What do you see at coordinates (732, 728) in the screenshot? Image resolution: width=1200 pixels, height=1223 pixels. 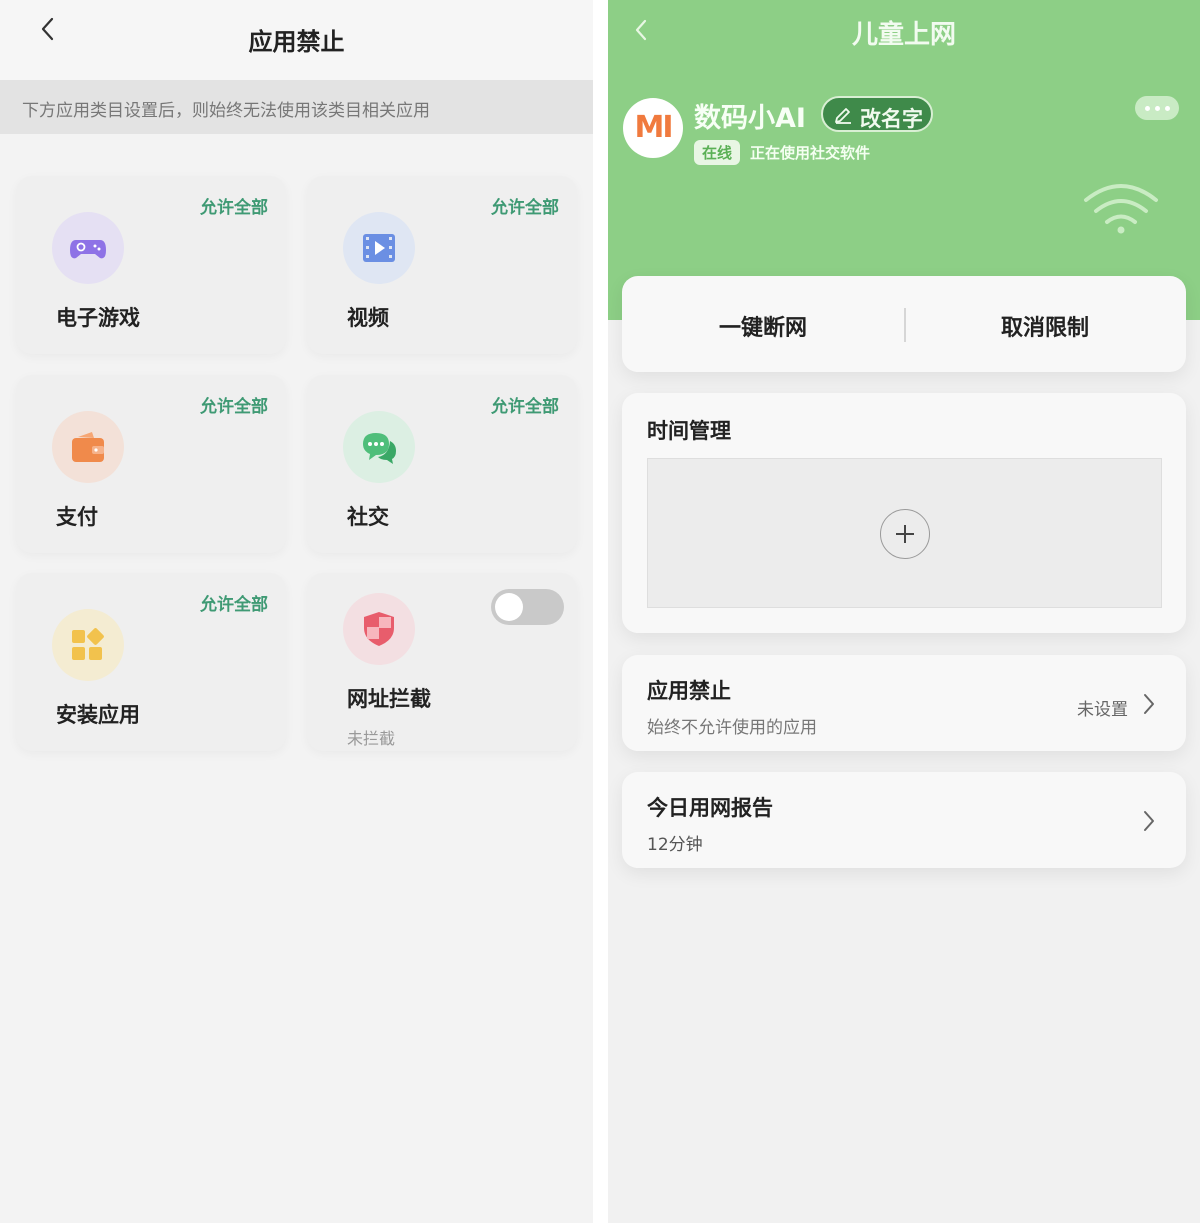 I see `app-block-subtitle: 始终不允许使用的应用` at bounding box center [732, 728].